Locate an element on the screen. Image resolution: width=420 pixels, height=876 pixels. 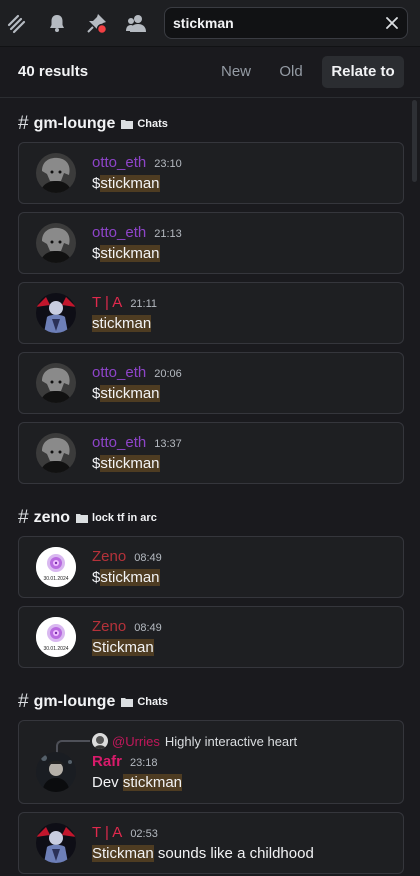
timestamp: 21:13 is located at coordinates (168, 234).